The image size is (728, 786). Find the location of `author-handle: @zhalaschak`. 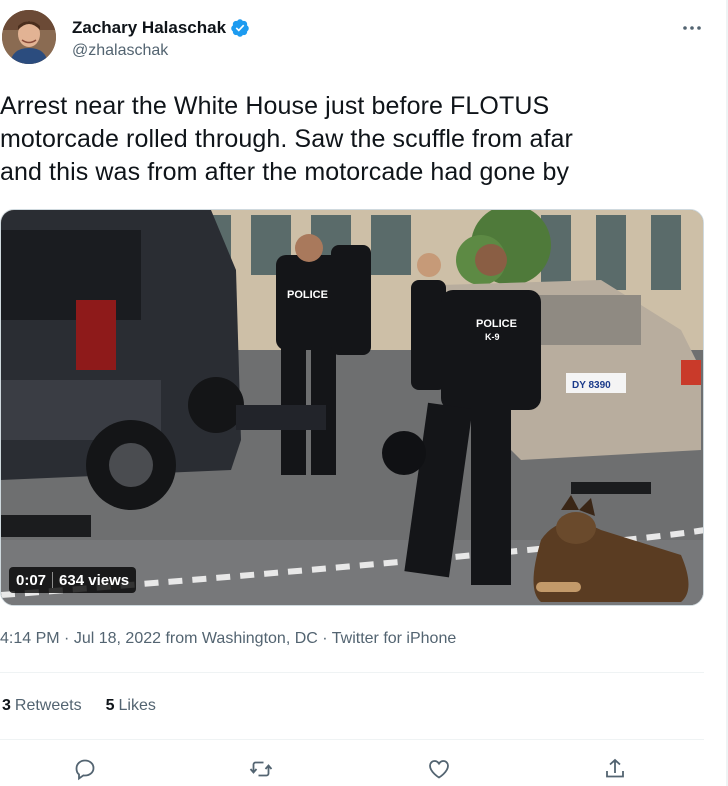

author-handle: @zhalaschak is located at coordinates (120, 51).